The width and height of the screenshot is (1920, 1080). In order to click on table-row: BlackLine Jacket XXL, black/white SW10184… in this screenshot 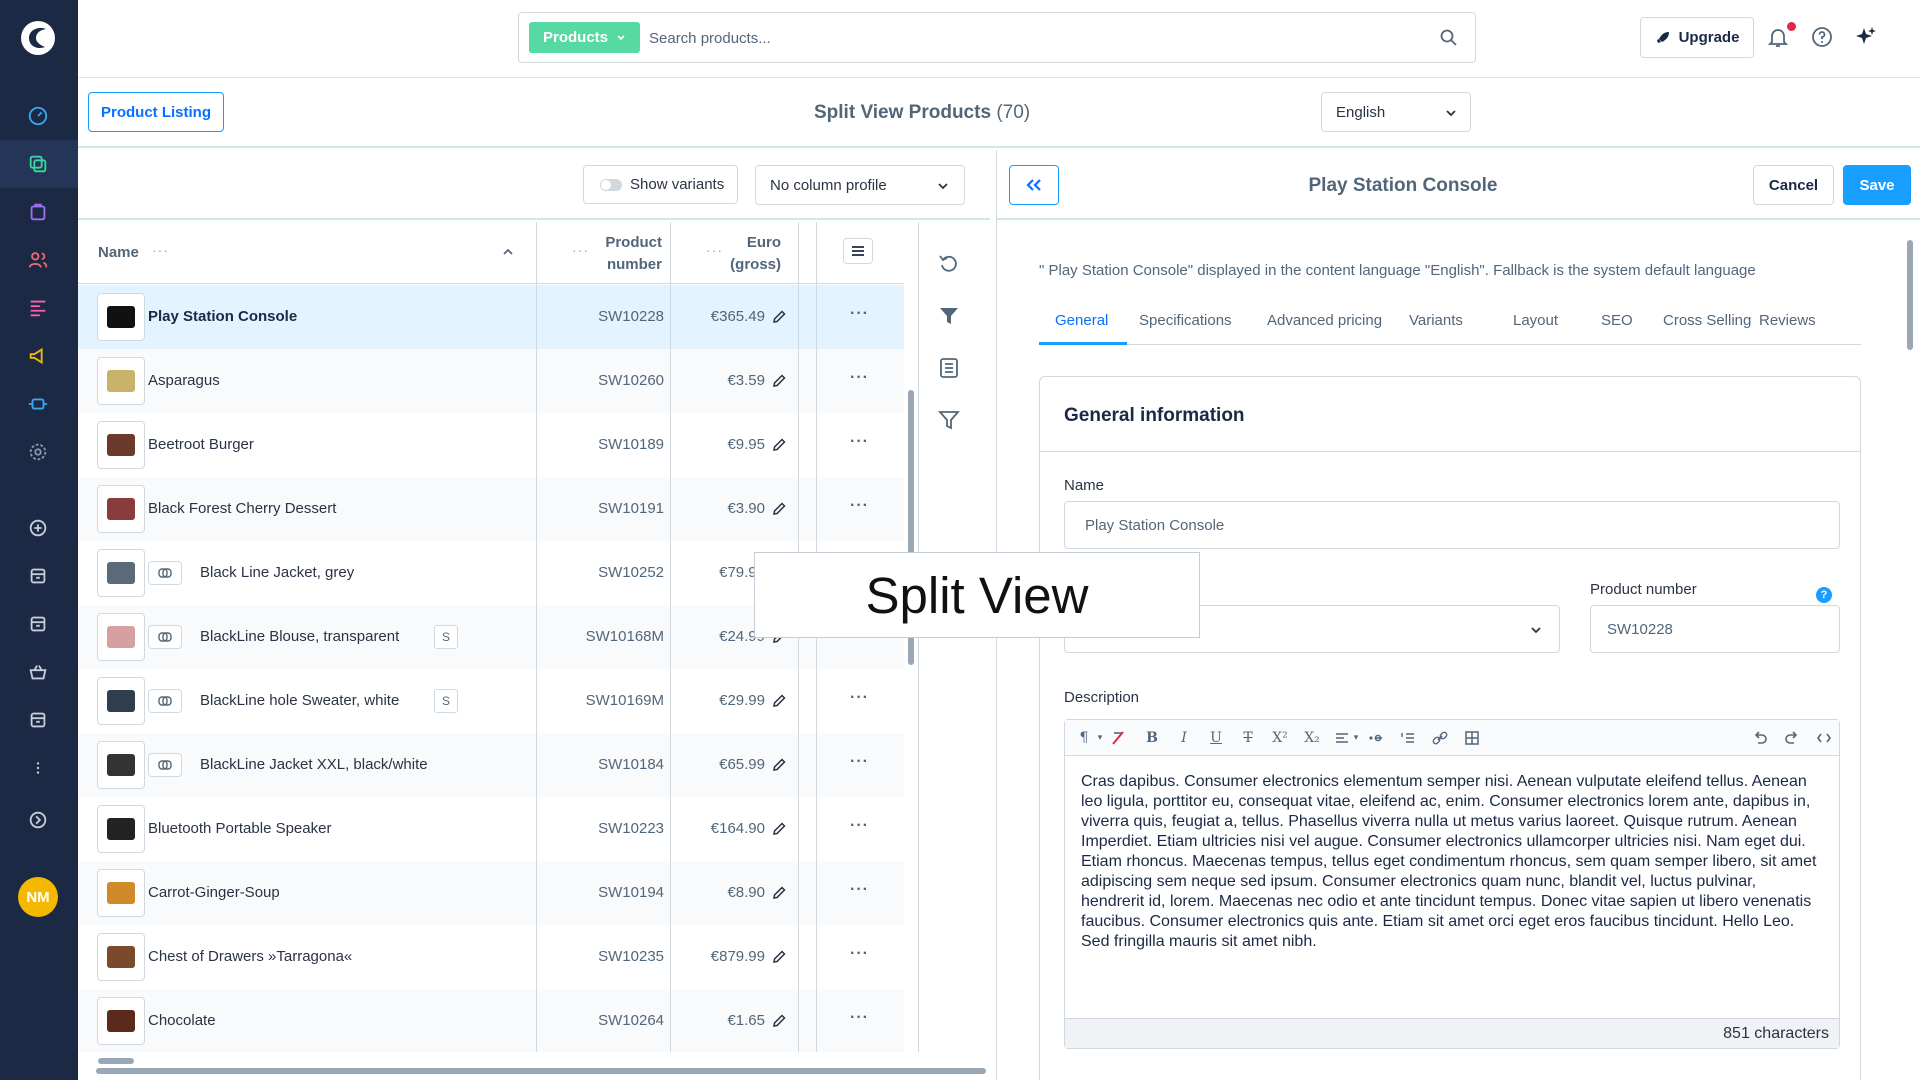, I will do `click(491, 765)`.